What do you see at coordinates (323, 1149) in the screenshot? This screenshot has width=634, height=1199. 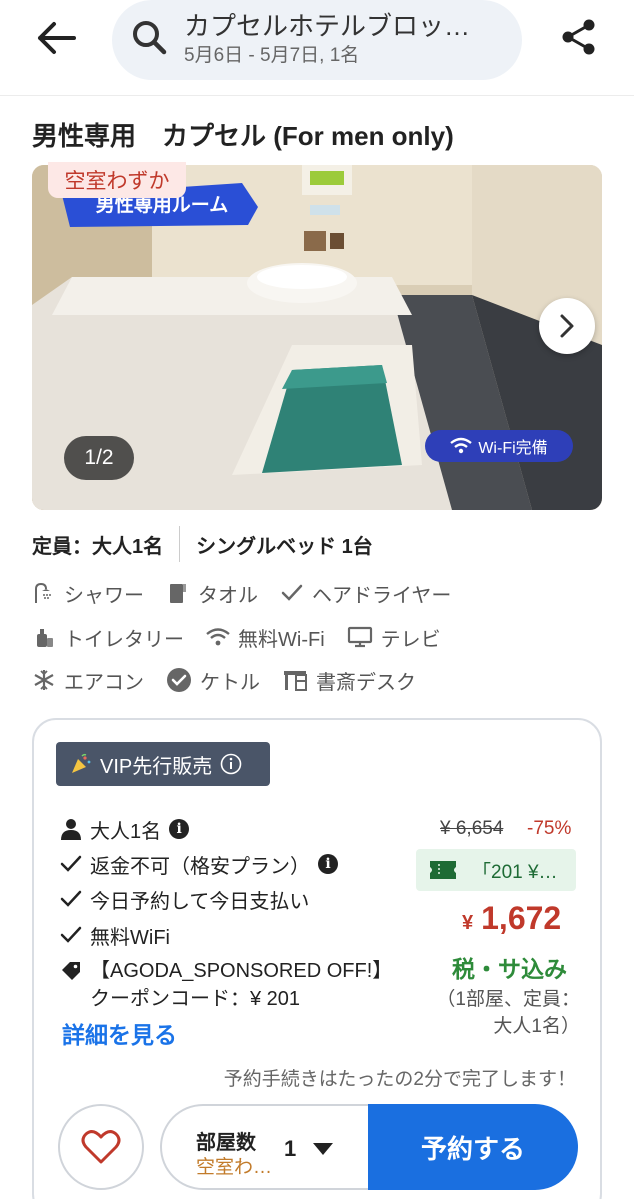 I see `caret-down-icon` at bounding box center [323, 1149].